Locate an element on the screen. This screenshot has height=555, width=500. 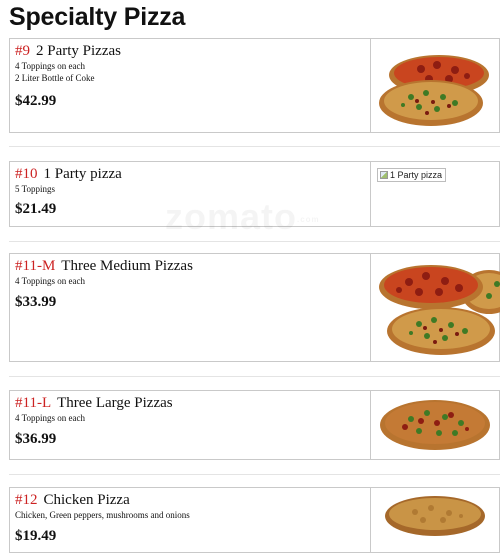
item-description-extra: 2 Liter Bottle of Coke is located at coordinates (55, 78).